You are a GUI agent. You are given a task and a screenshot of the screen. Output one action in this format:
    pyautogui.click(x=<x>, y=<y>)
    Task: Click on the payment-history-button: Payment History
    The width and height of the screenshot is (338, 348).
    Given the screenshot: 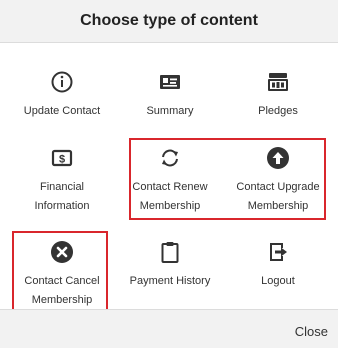 What is the action you would take?
    pyautogui.click(x=170, y=265)
    